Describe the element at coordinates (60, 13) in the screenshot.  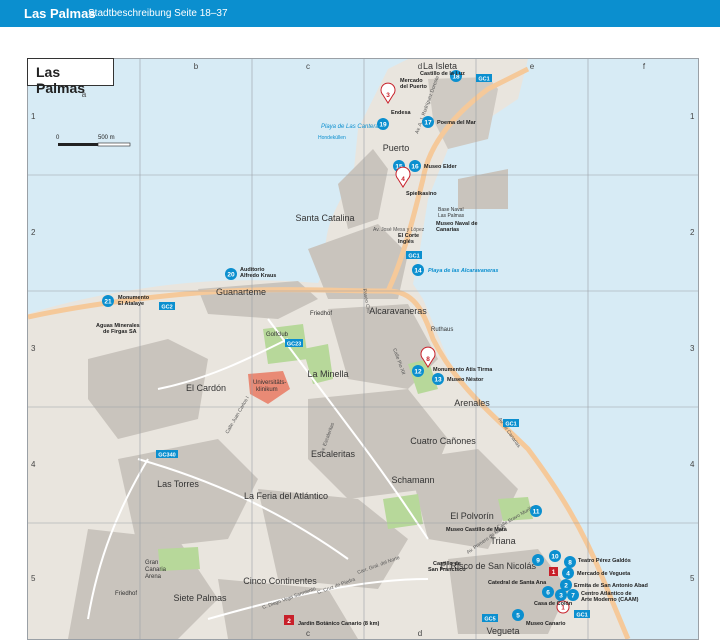
I see `header-city: Las Palmas` at that location.